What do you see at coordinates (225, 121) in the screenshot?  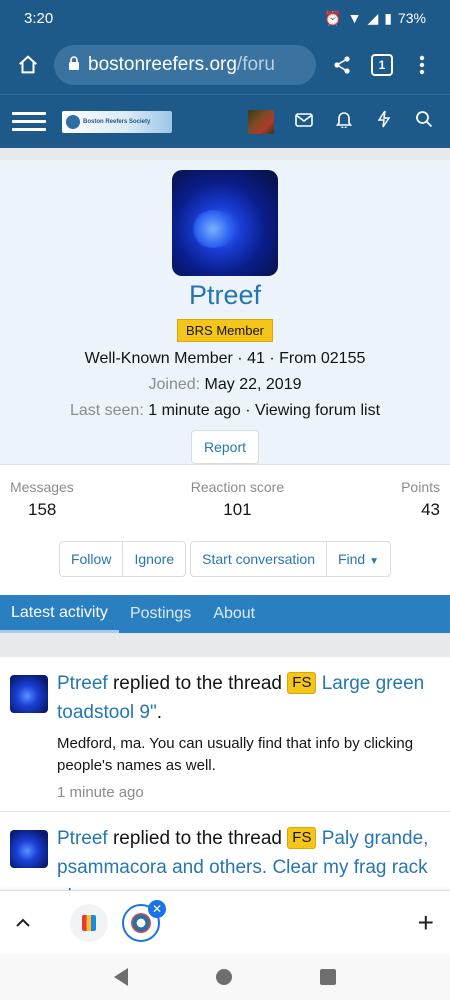 I see `site-navigation: Boston Reefers Society` at bounding box center [225, 121].